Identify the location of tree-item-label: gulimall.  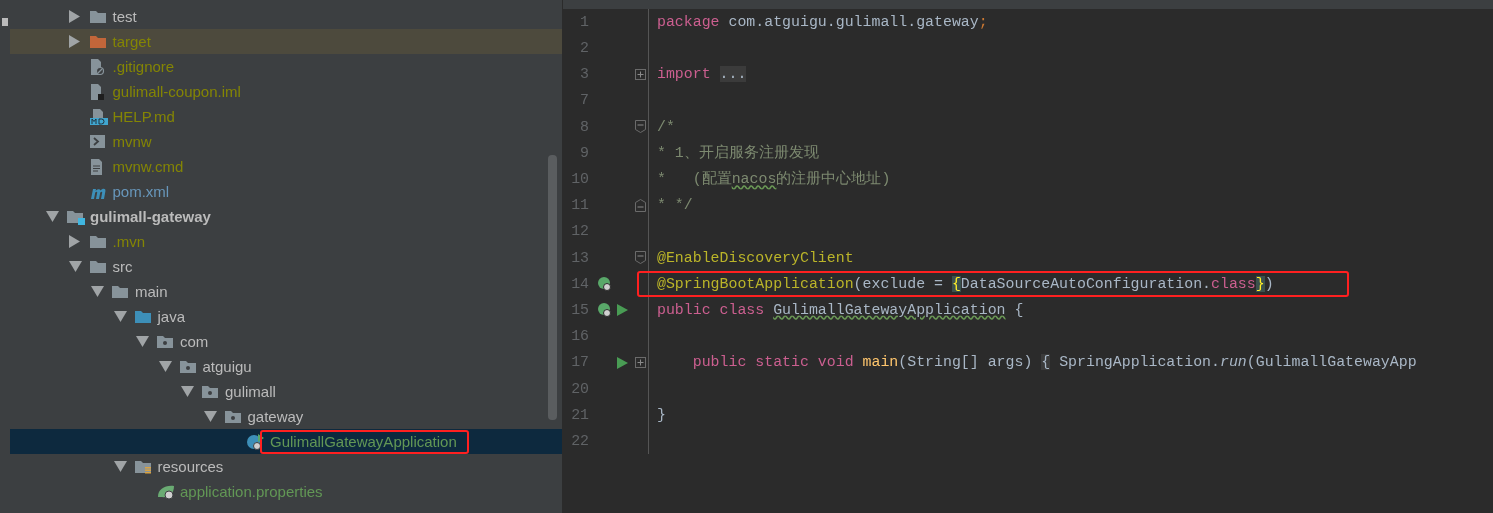
(250, 391).